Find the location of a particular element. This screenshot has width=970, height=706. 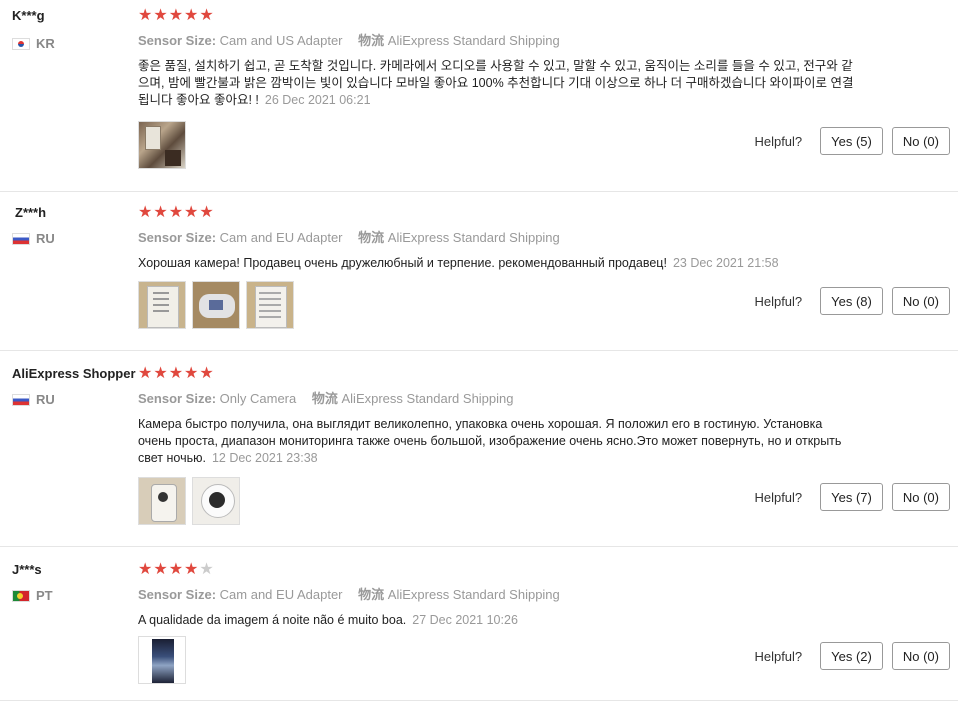

reviewer-info: Z***h RU is located at coordinates (74, 225).